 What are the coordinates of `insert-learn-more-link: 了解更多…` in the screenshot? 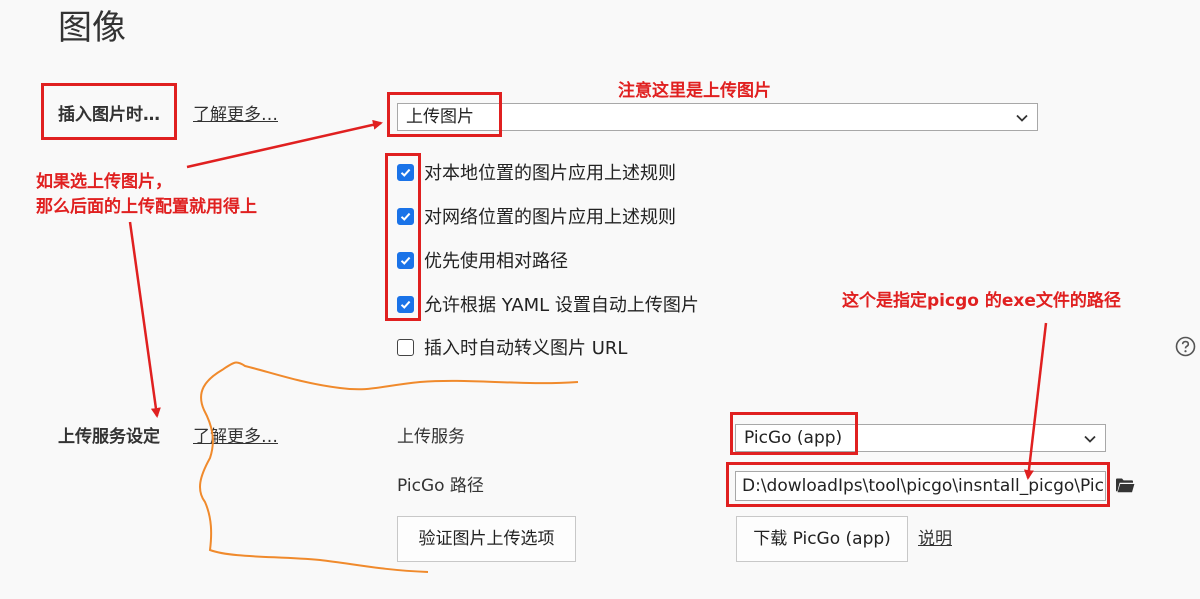 It's located at (235, 115).